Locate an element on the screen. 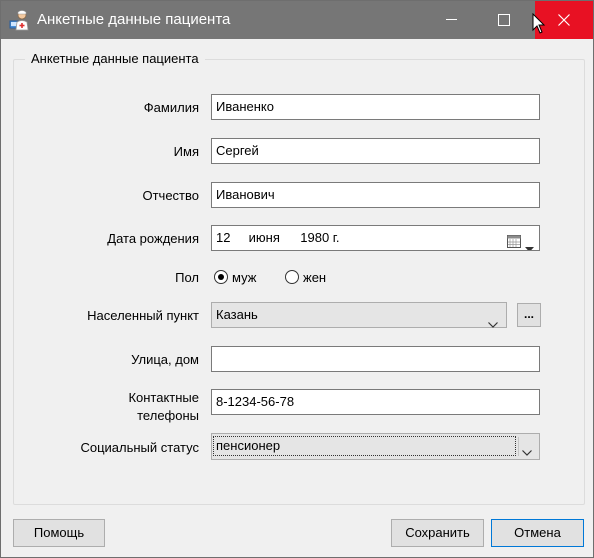  gender-female-label: жен is located at coordinates (314, 277).